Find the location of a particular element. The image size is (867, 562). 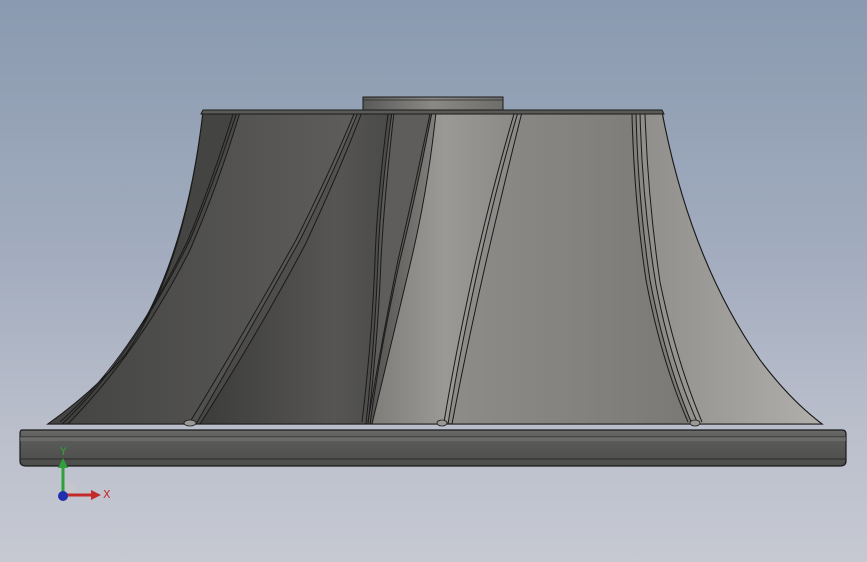

x-axis-label: X is located at coordinates (107, 494).